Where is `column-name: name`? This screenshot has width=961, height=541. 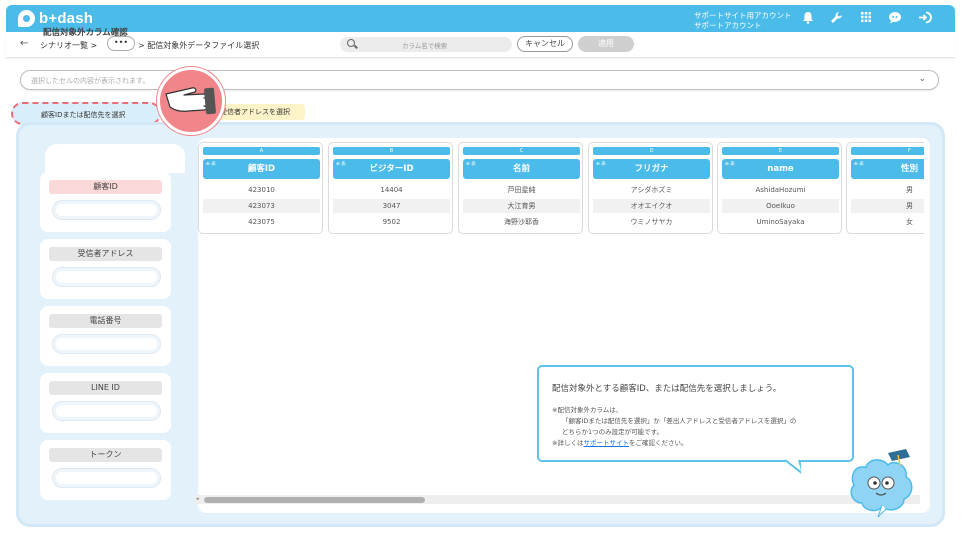
column-name: name is located at coordinates (780, 169).